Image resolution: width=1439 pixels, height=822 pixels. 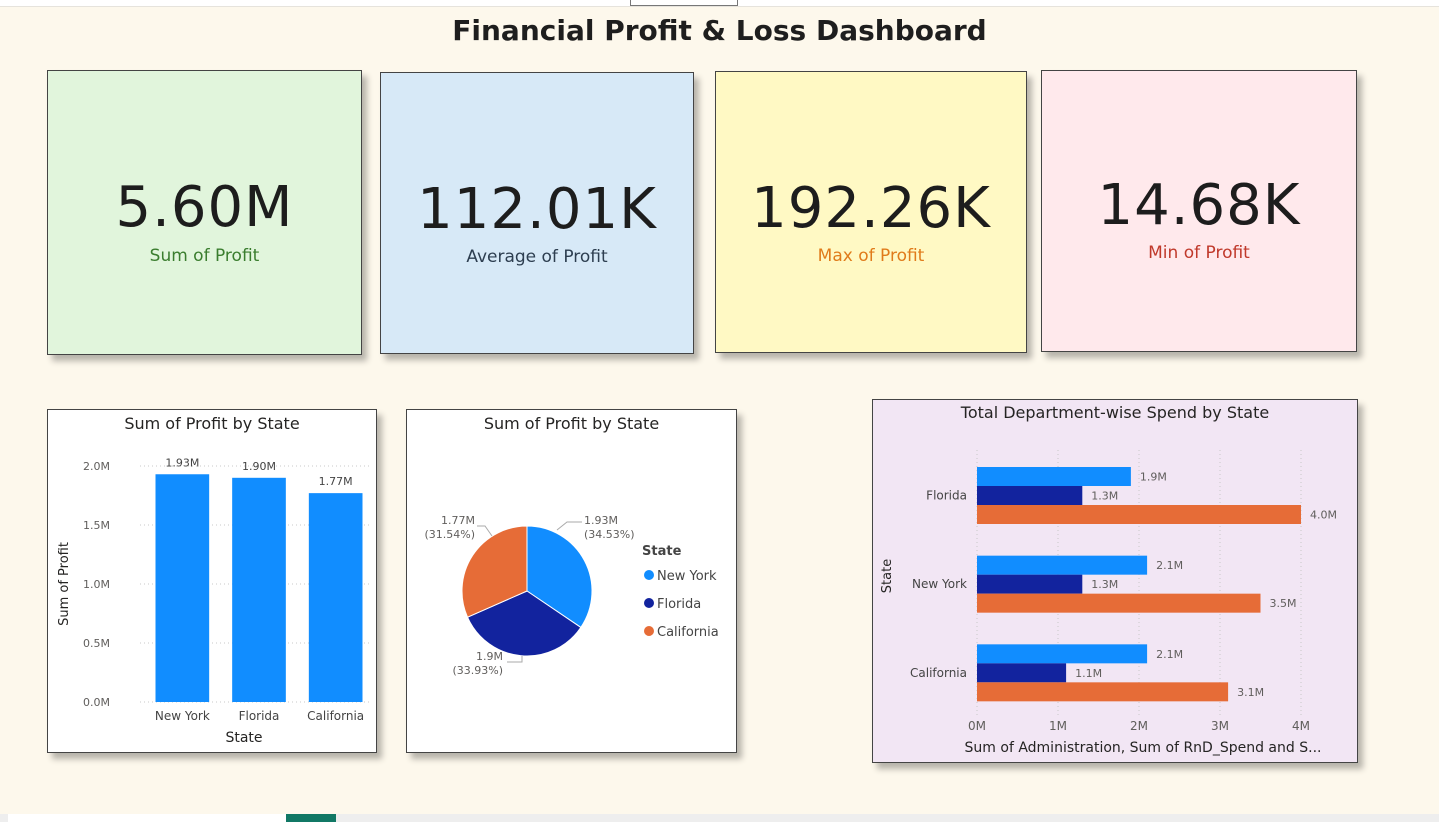 What do you see at coordinates (96, 702) in the screenshot?
I see `y-tick-label: 0.0M` at bounding box center [96, 702].